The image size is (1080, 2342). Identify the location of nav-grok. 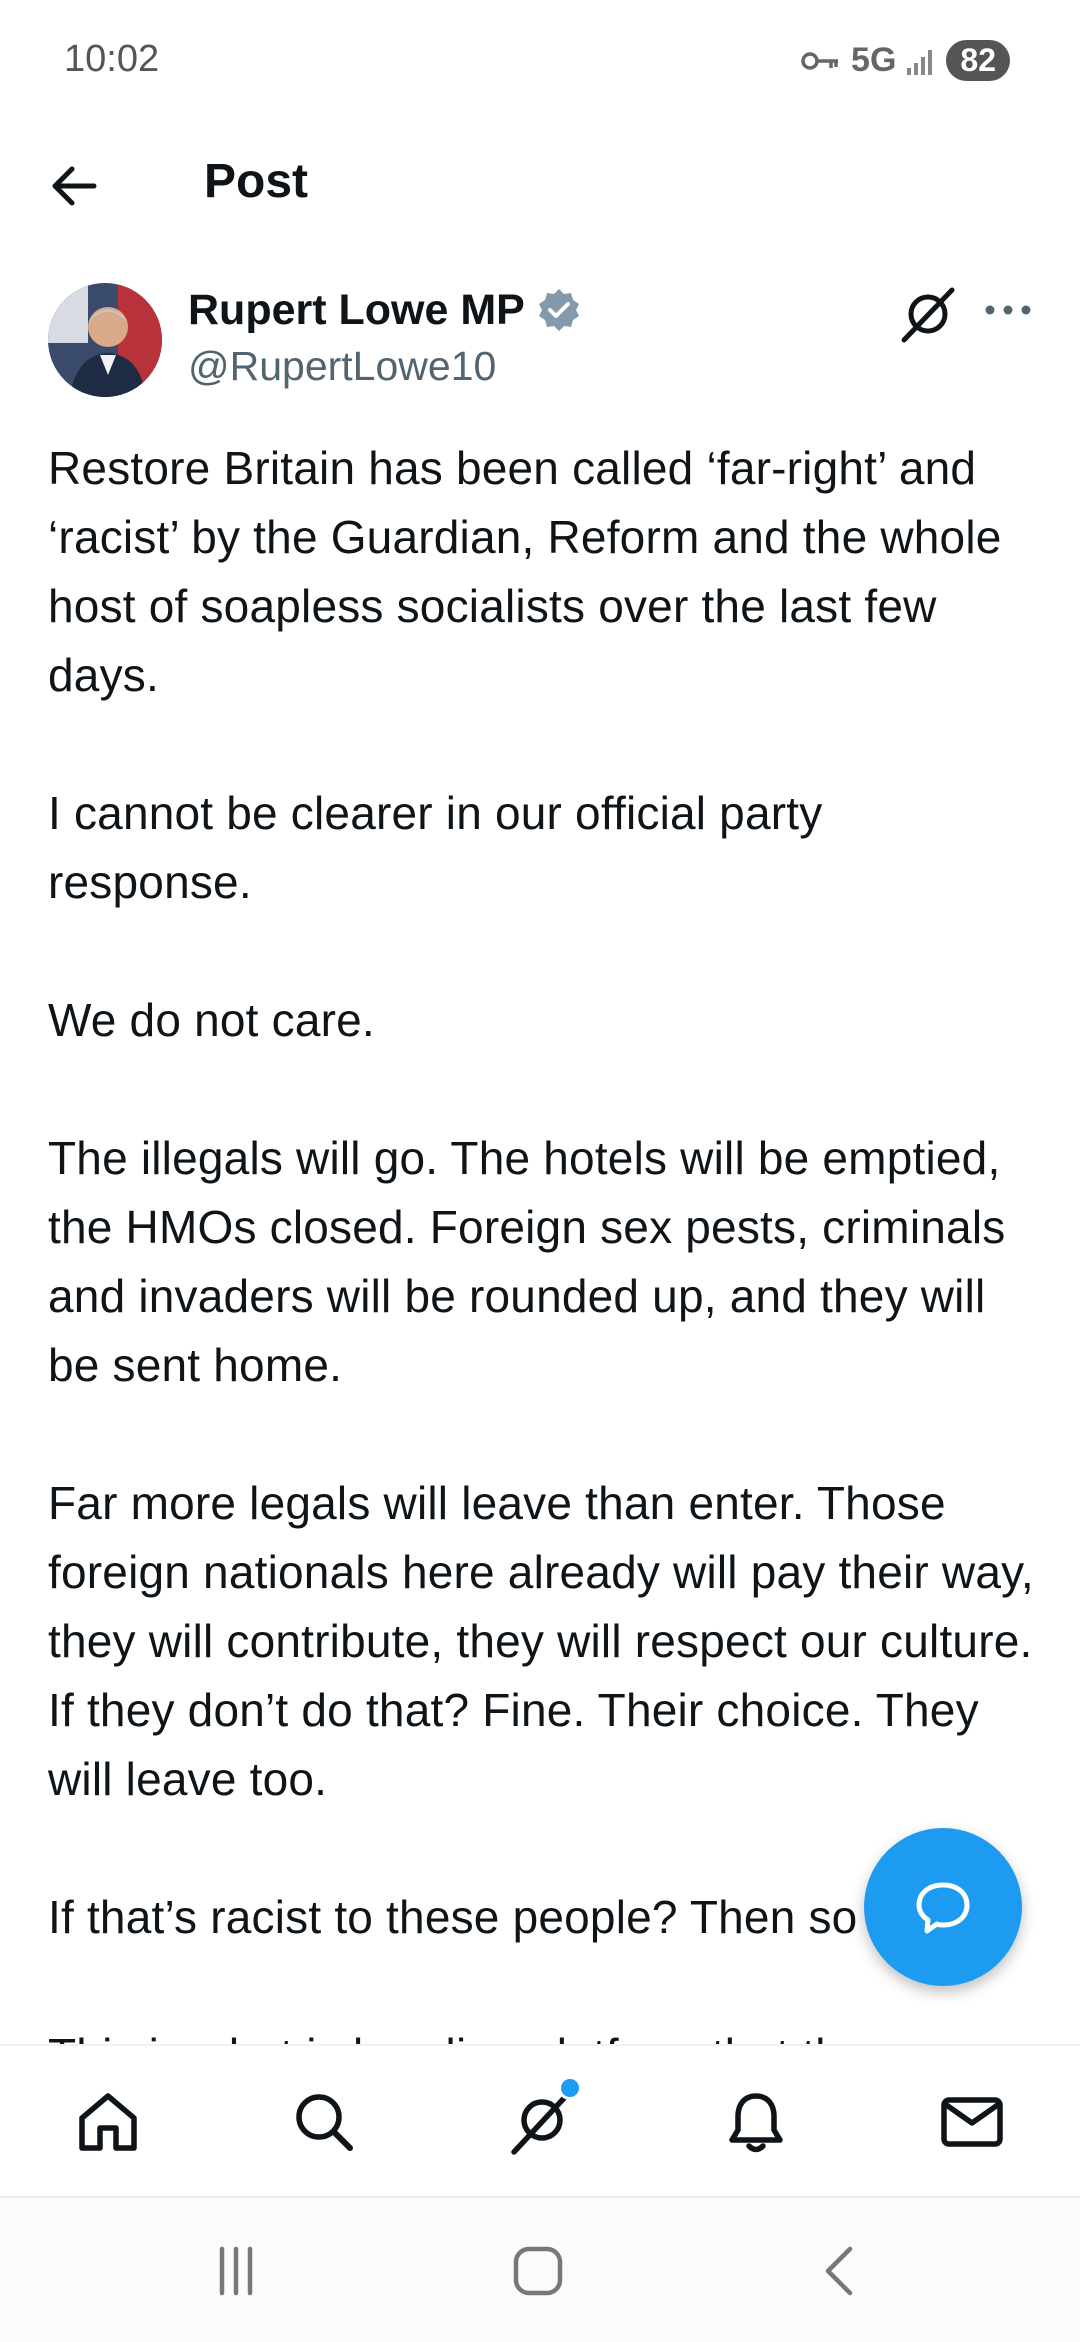
(541, 2119).